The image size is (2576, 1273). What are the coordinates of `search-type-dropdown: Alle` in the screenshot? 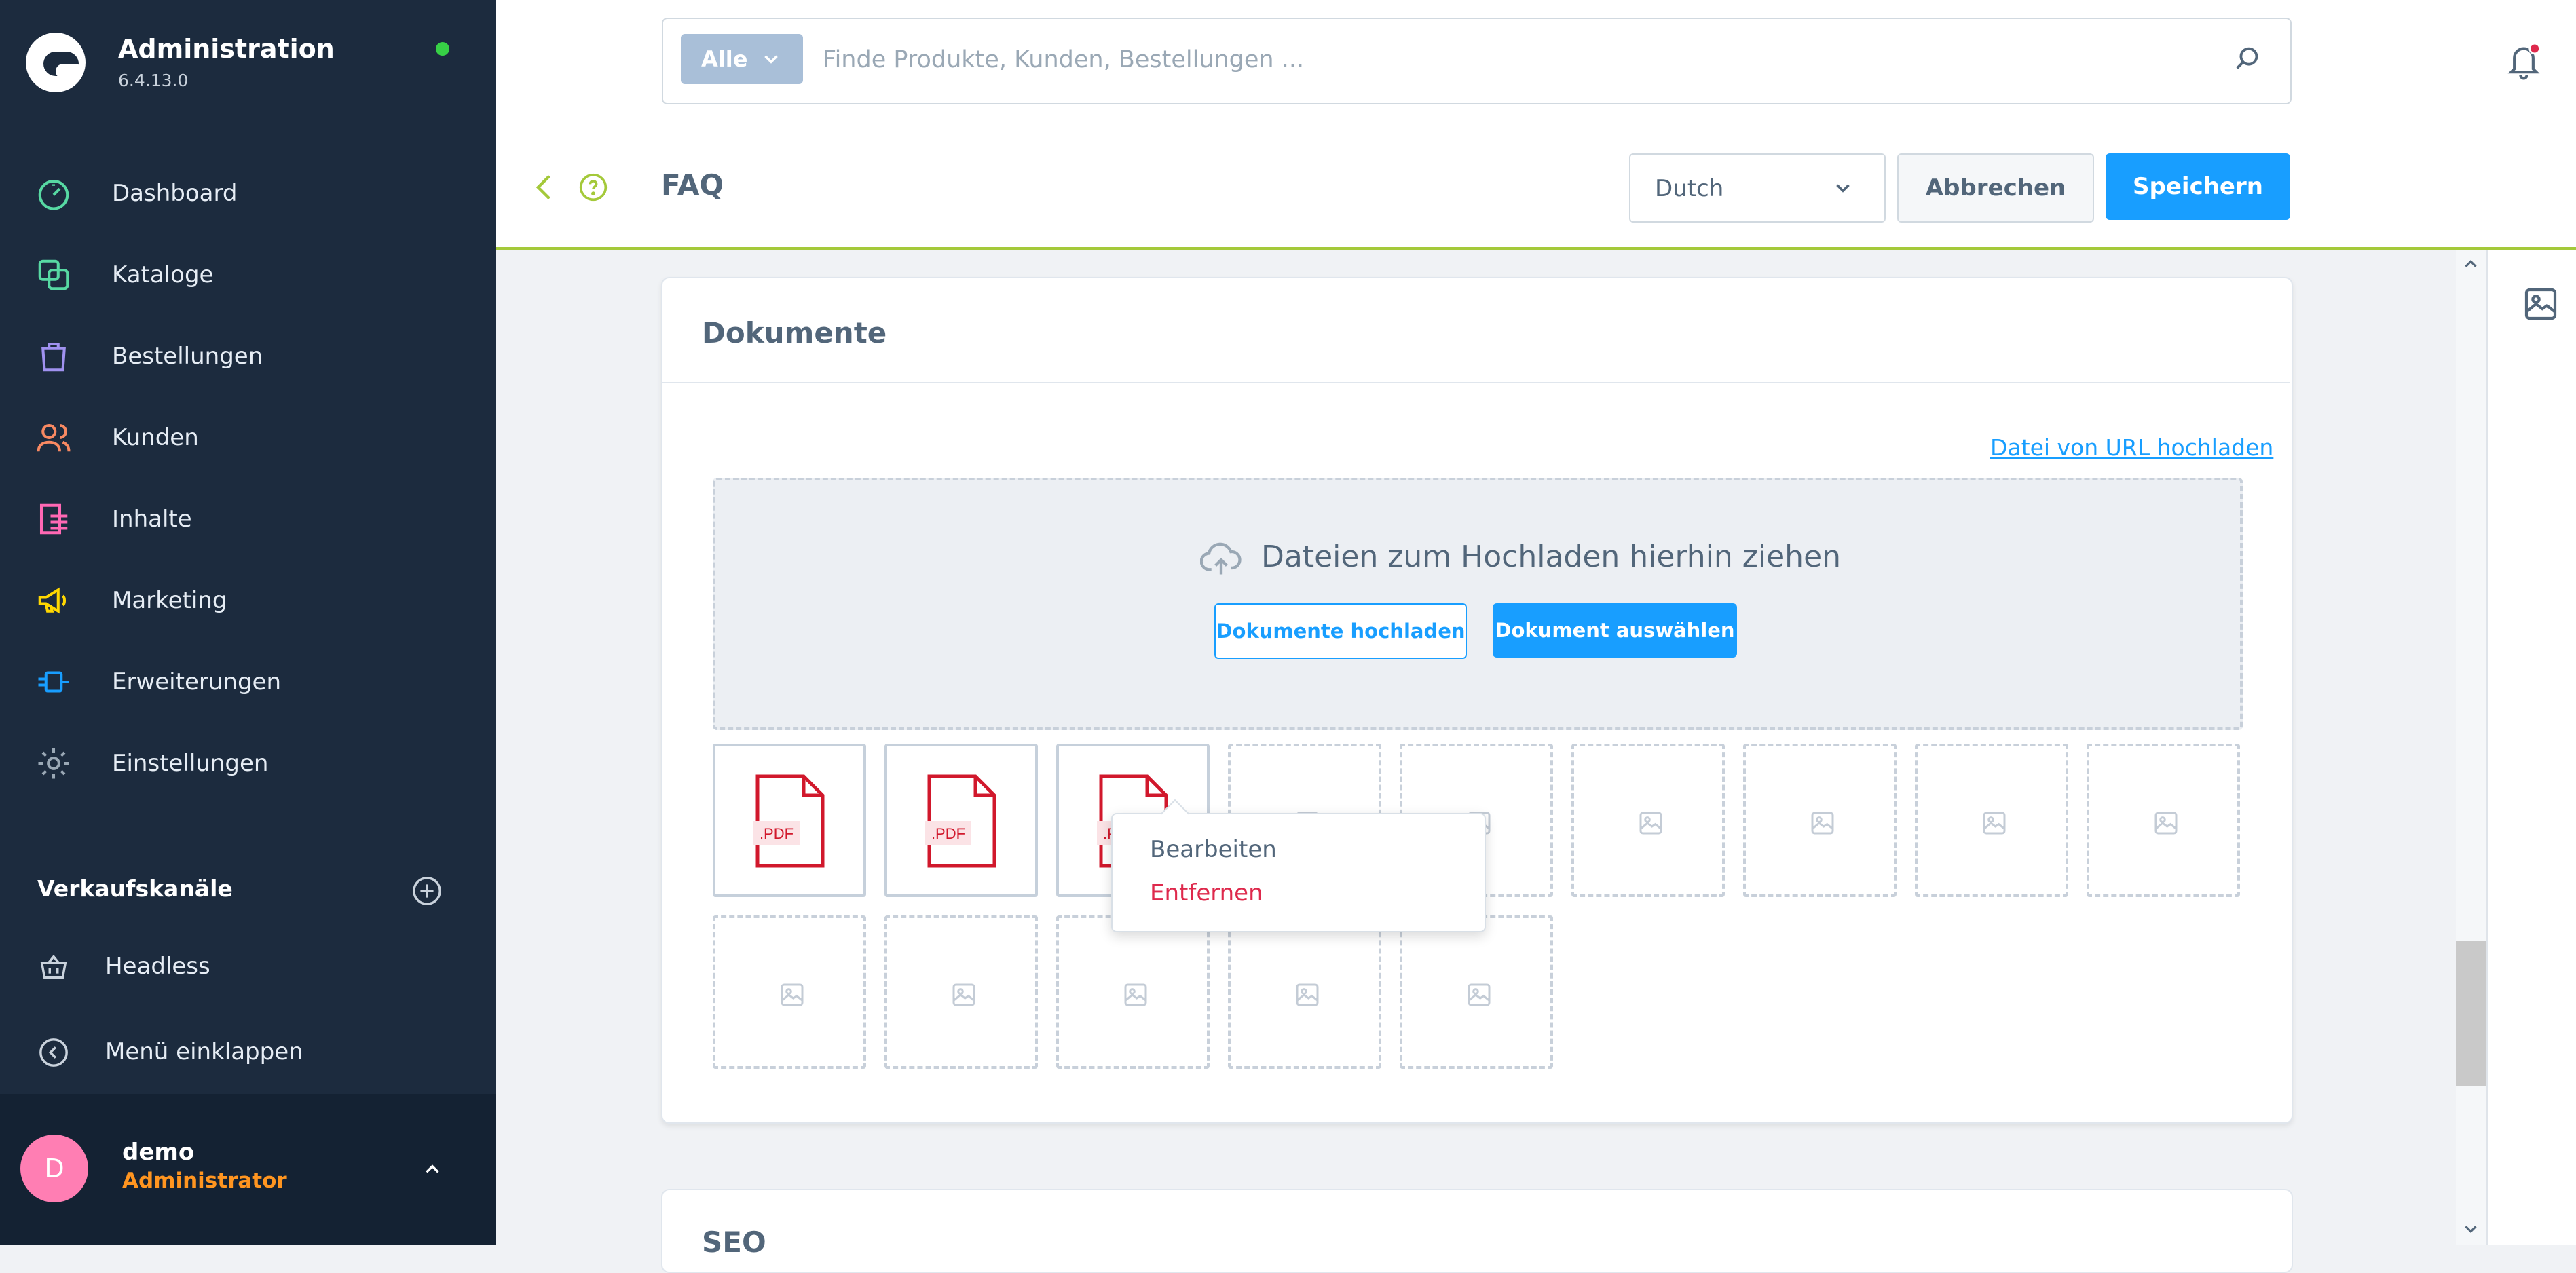 It's located at (742, 59).